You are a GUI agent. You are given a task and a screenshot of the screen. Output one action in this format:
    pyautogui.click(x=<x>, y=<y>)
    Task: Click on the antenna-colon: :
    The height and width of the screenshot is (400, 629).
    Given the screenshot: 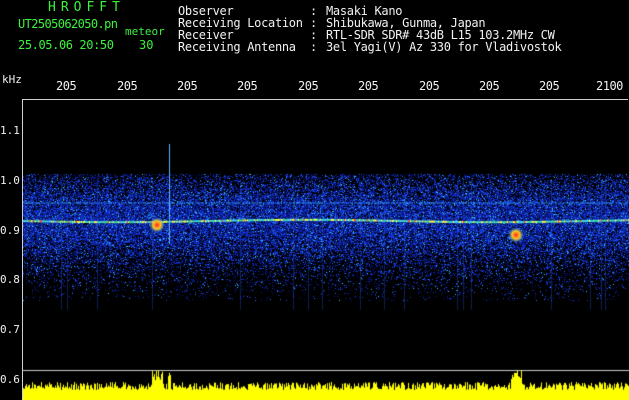 What is the action you would take?
    pyautogui.click(x=314, y=47)
    